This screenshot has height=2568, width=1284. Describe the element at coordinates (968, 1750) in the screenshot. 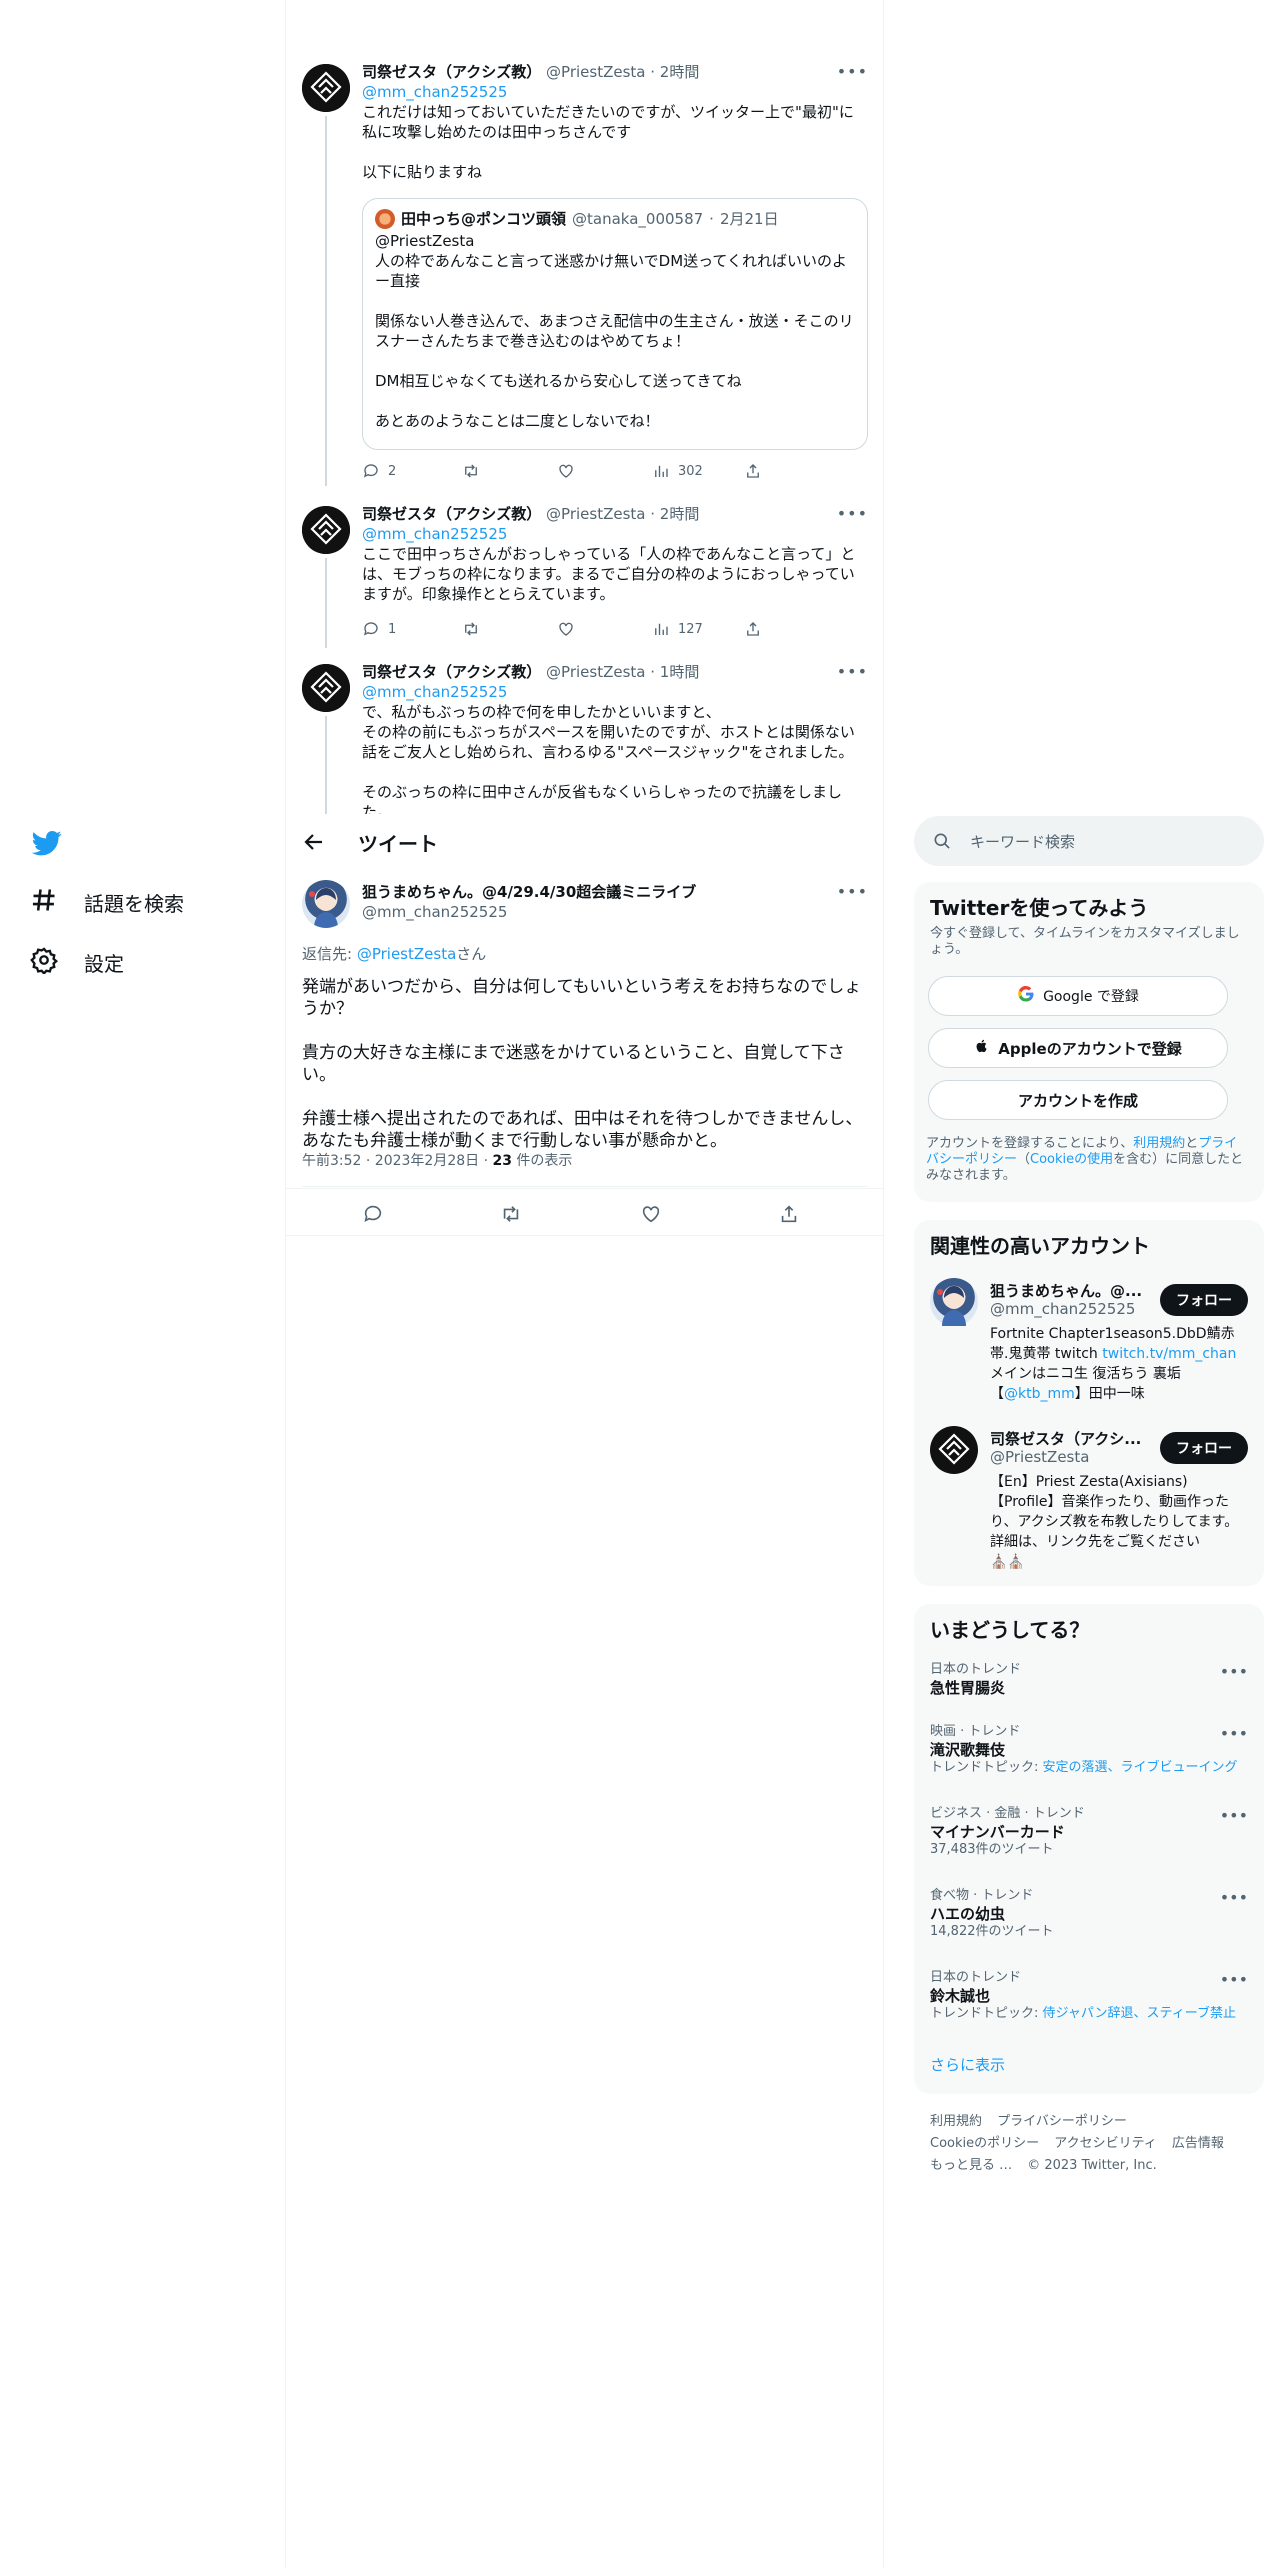

I see `trend-name: 滝沢歌舞伎` at that location.